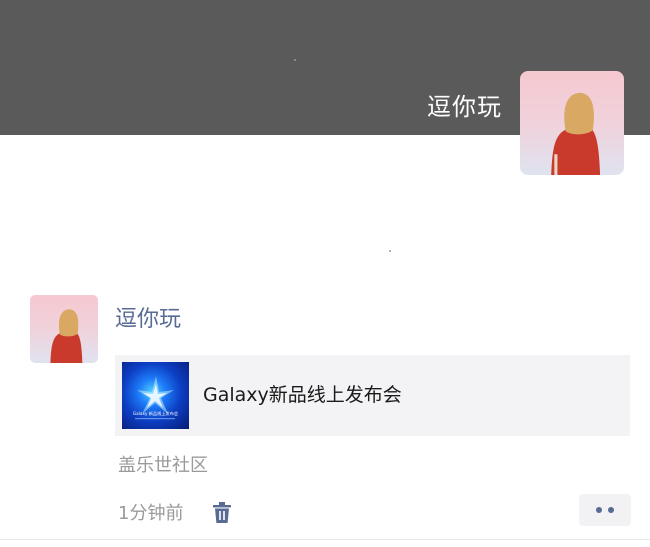 This screenshot has height=547, width=650. I want to click on shared-link-card: Galaxy 新品线上发布会 Galaxy新品线上发布会, so click(372, 395).